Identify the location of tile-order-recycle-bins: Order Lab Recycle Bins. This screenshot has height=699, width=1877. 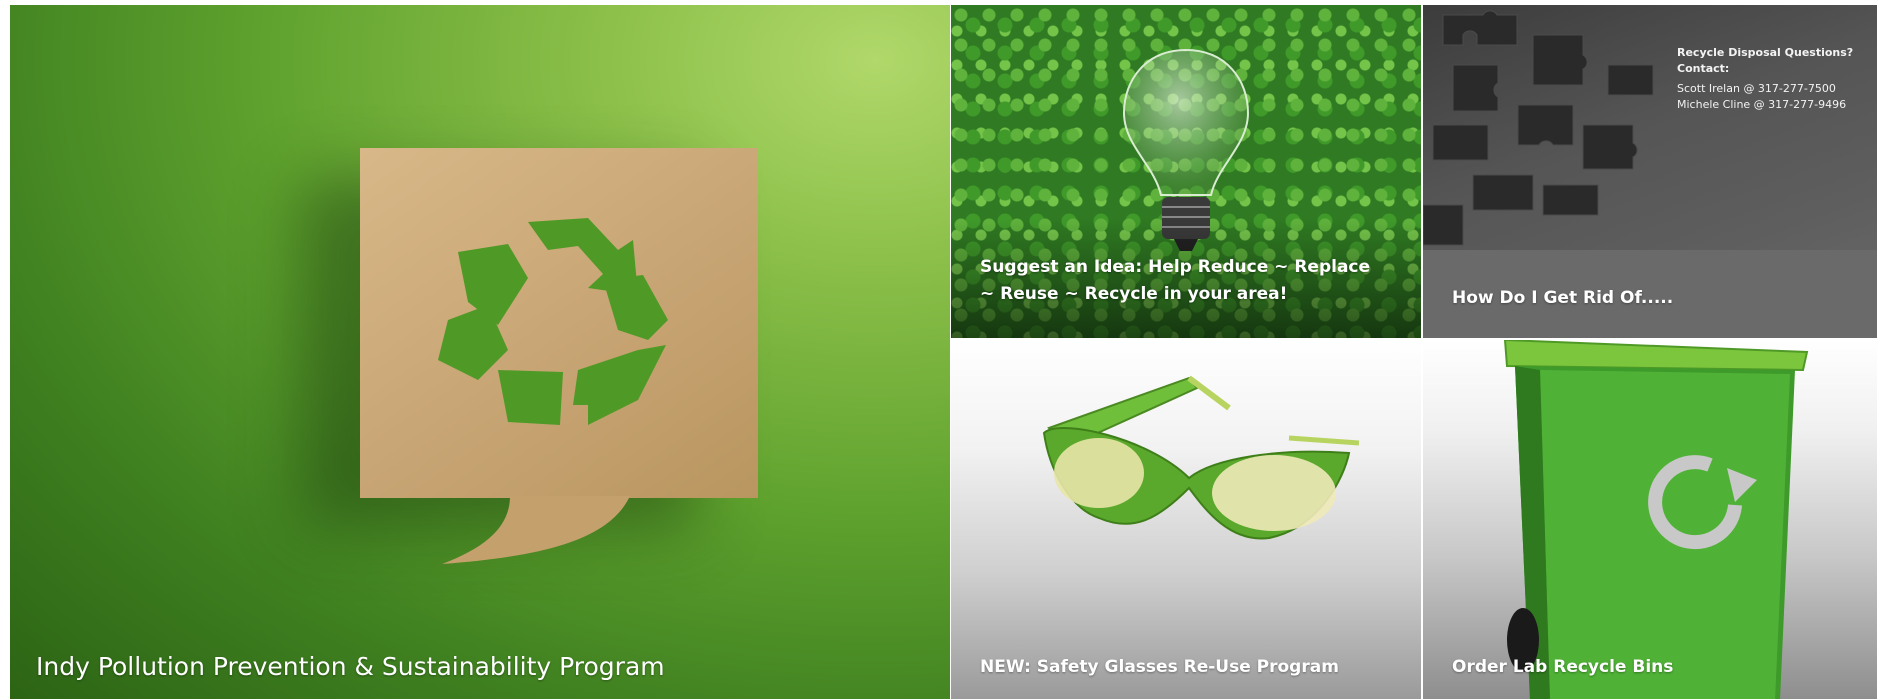
(1650, 519).